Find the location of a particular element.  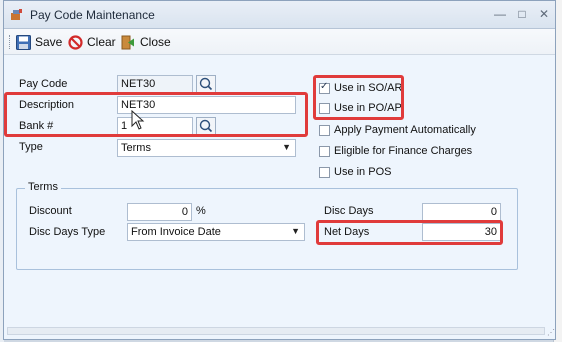

close-label: Close is located at coordinates (155, 42).